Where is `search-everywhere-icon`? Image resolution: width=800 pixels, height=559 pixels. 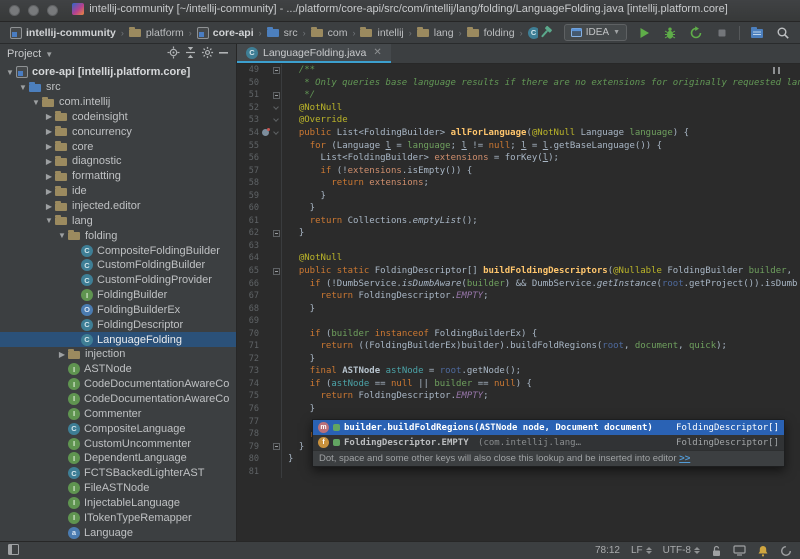
search-everywhere-icon is located at coordinates (783, 33).